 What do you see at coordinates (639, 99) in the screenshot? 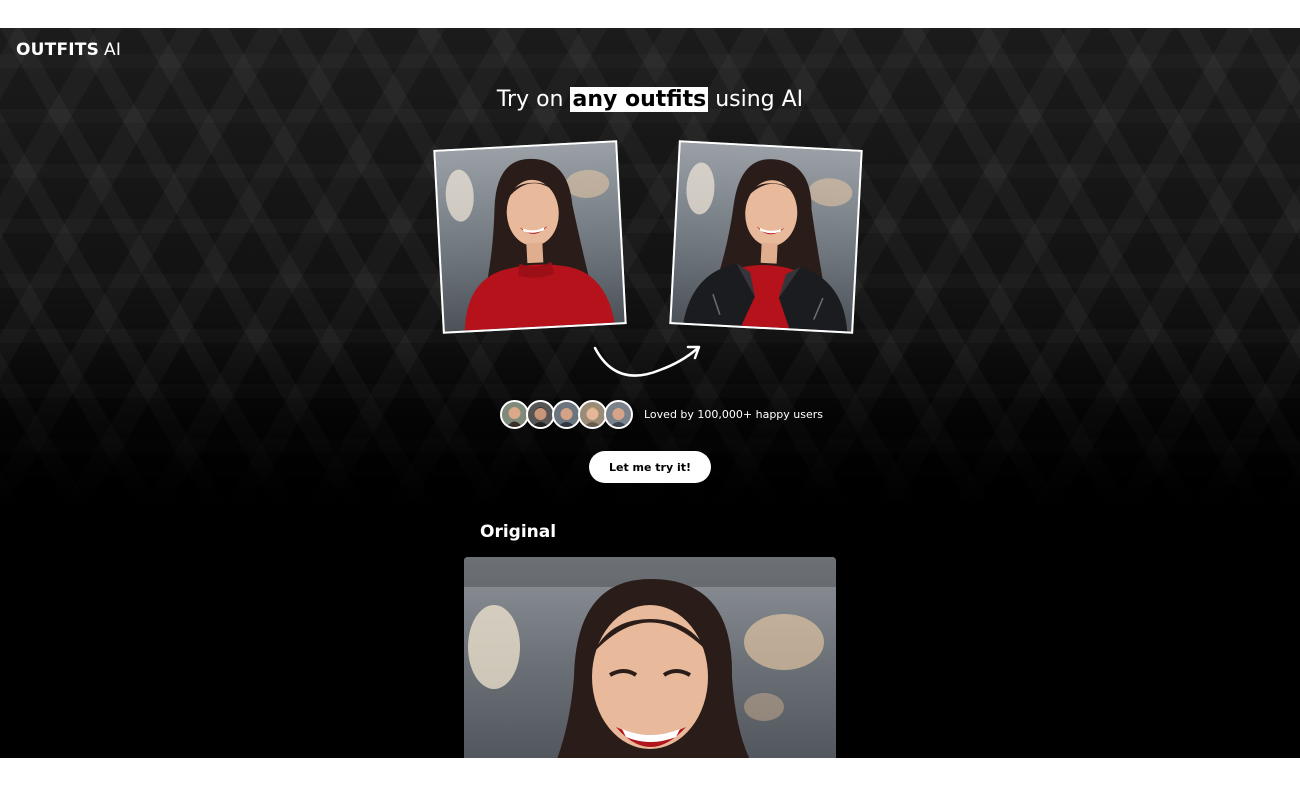
I see `headline-highlight: any outfits` at bounding box center [639, 99].